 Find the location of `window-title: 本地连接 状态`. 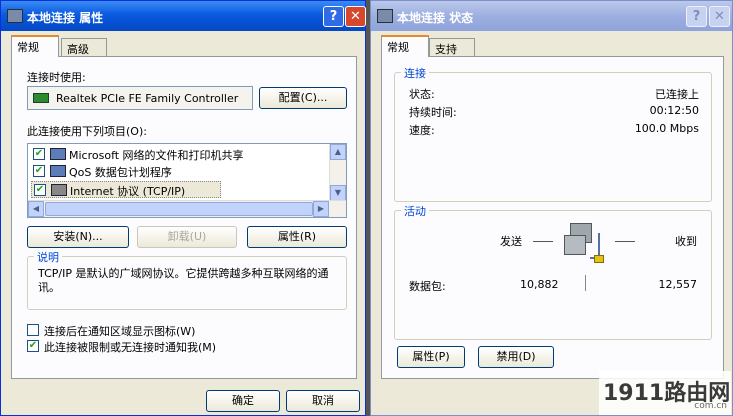

window-title: 本地连接 状态 is located at coordinates (435, 18).